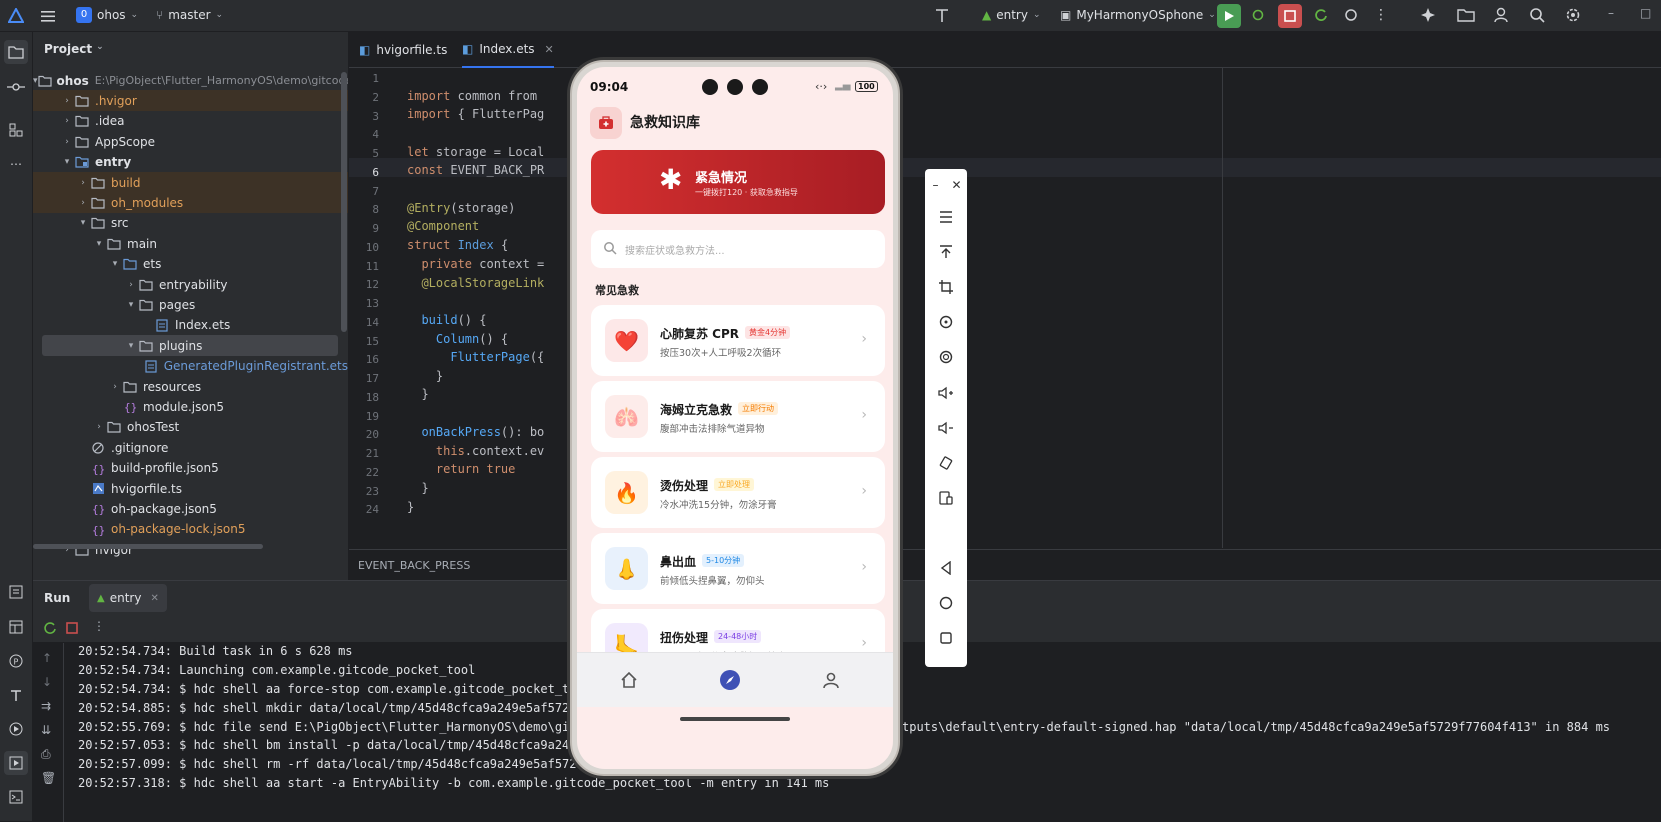 The width and height of the screenshot is (1661, 822). What do you see at coordinates (946, 357) in the screenshot?
I see `screenshot-icon` at bounding box center [946, 357].